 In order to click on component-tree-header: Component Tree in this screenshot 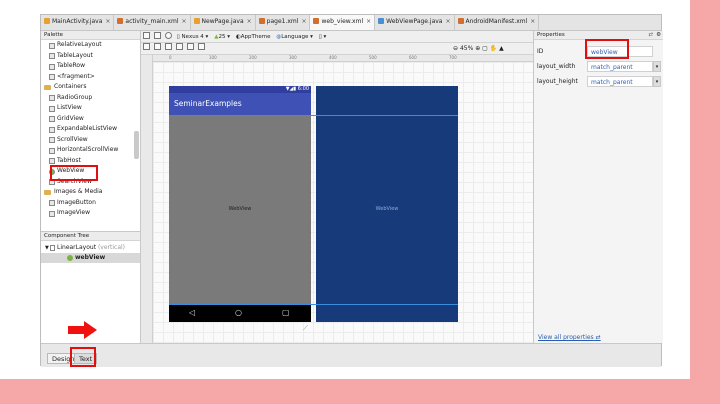, I will do `click(90, 236)`.